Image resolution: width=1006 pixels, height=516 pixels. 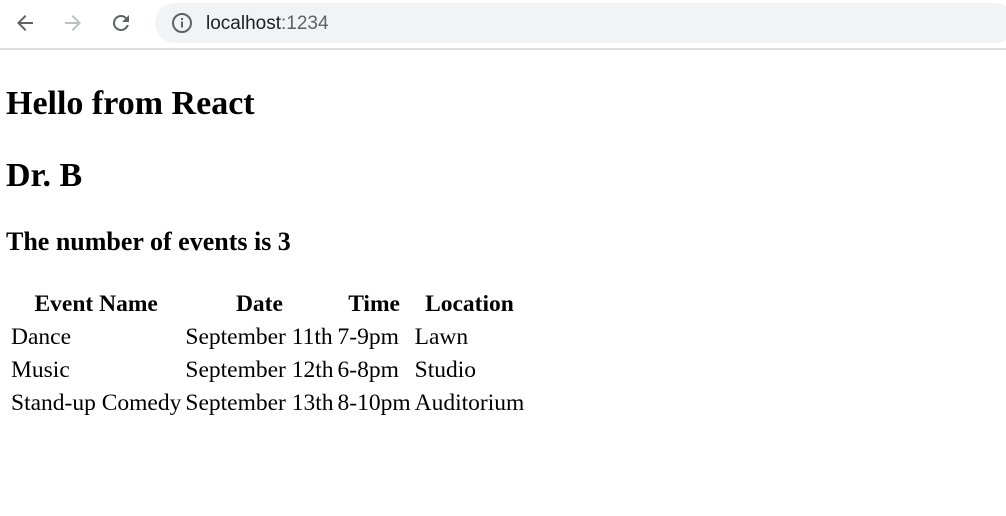 What do you see at coordinates (469, 304) in the screenshot?
I see `header-location: Location` at bounding box center [469, 304].